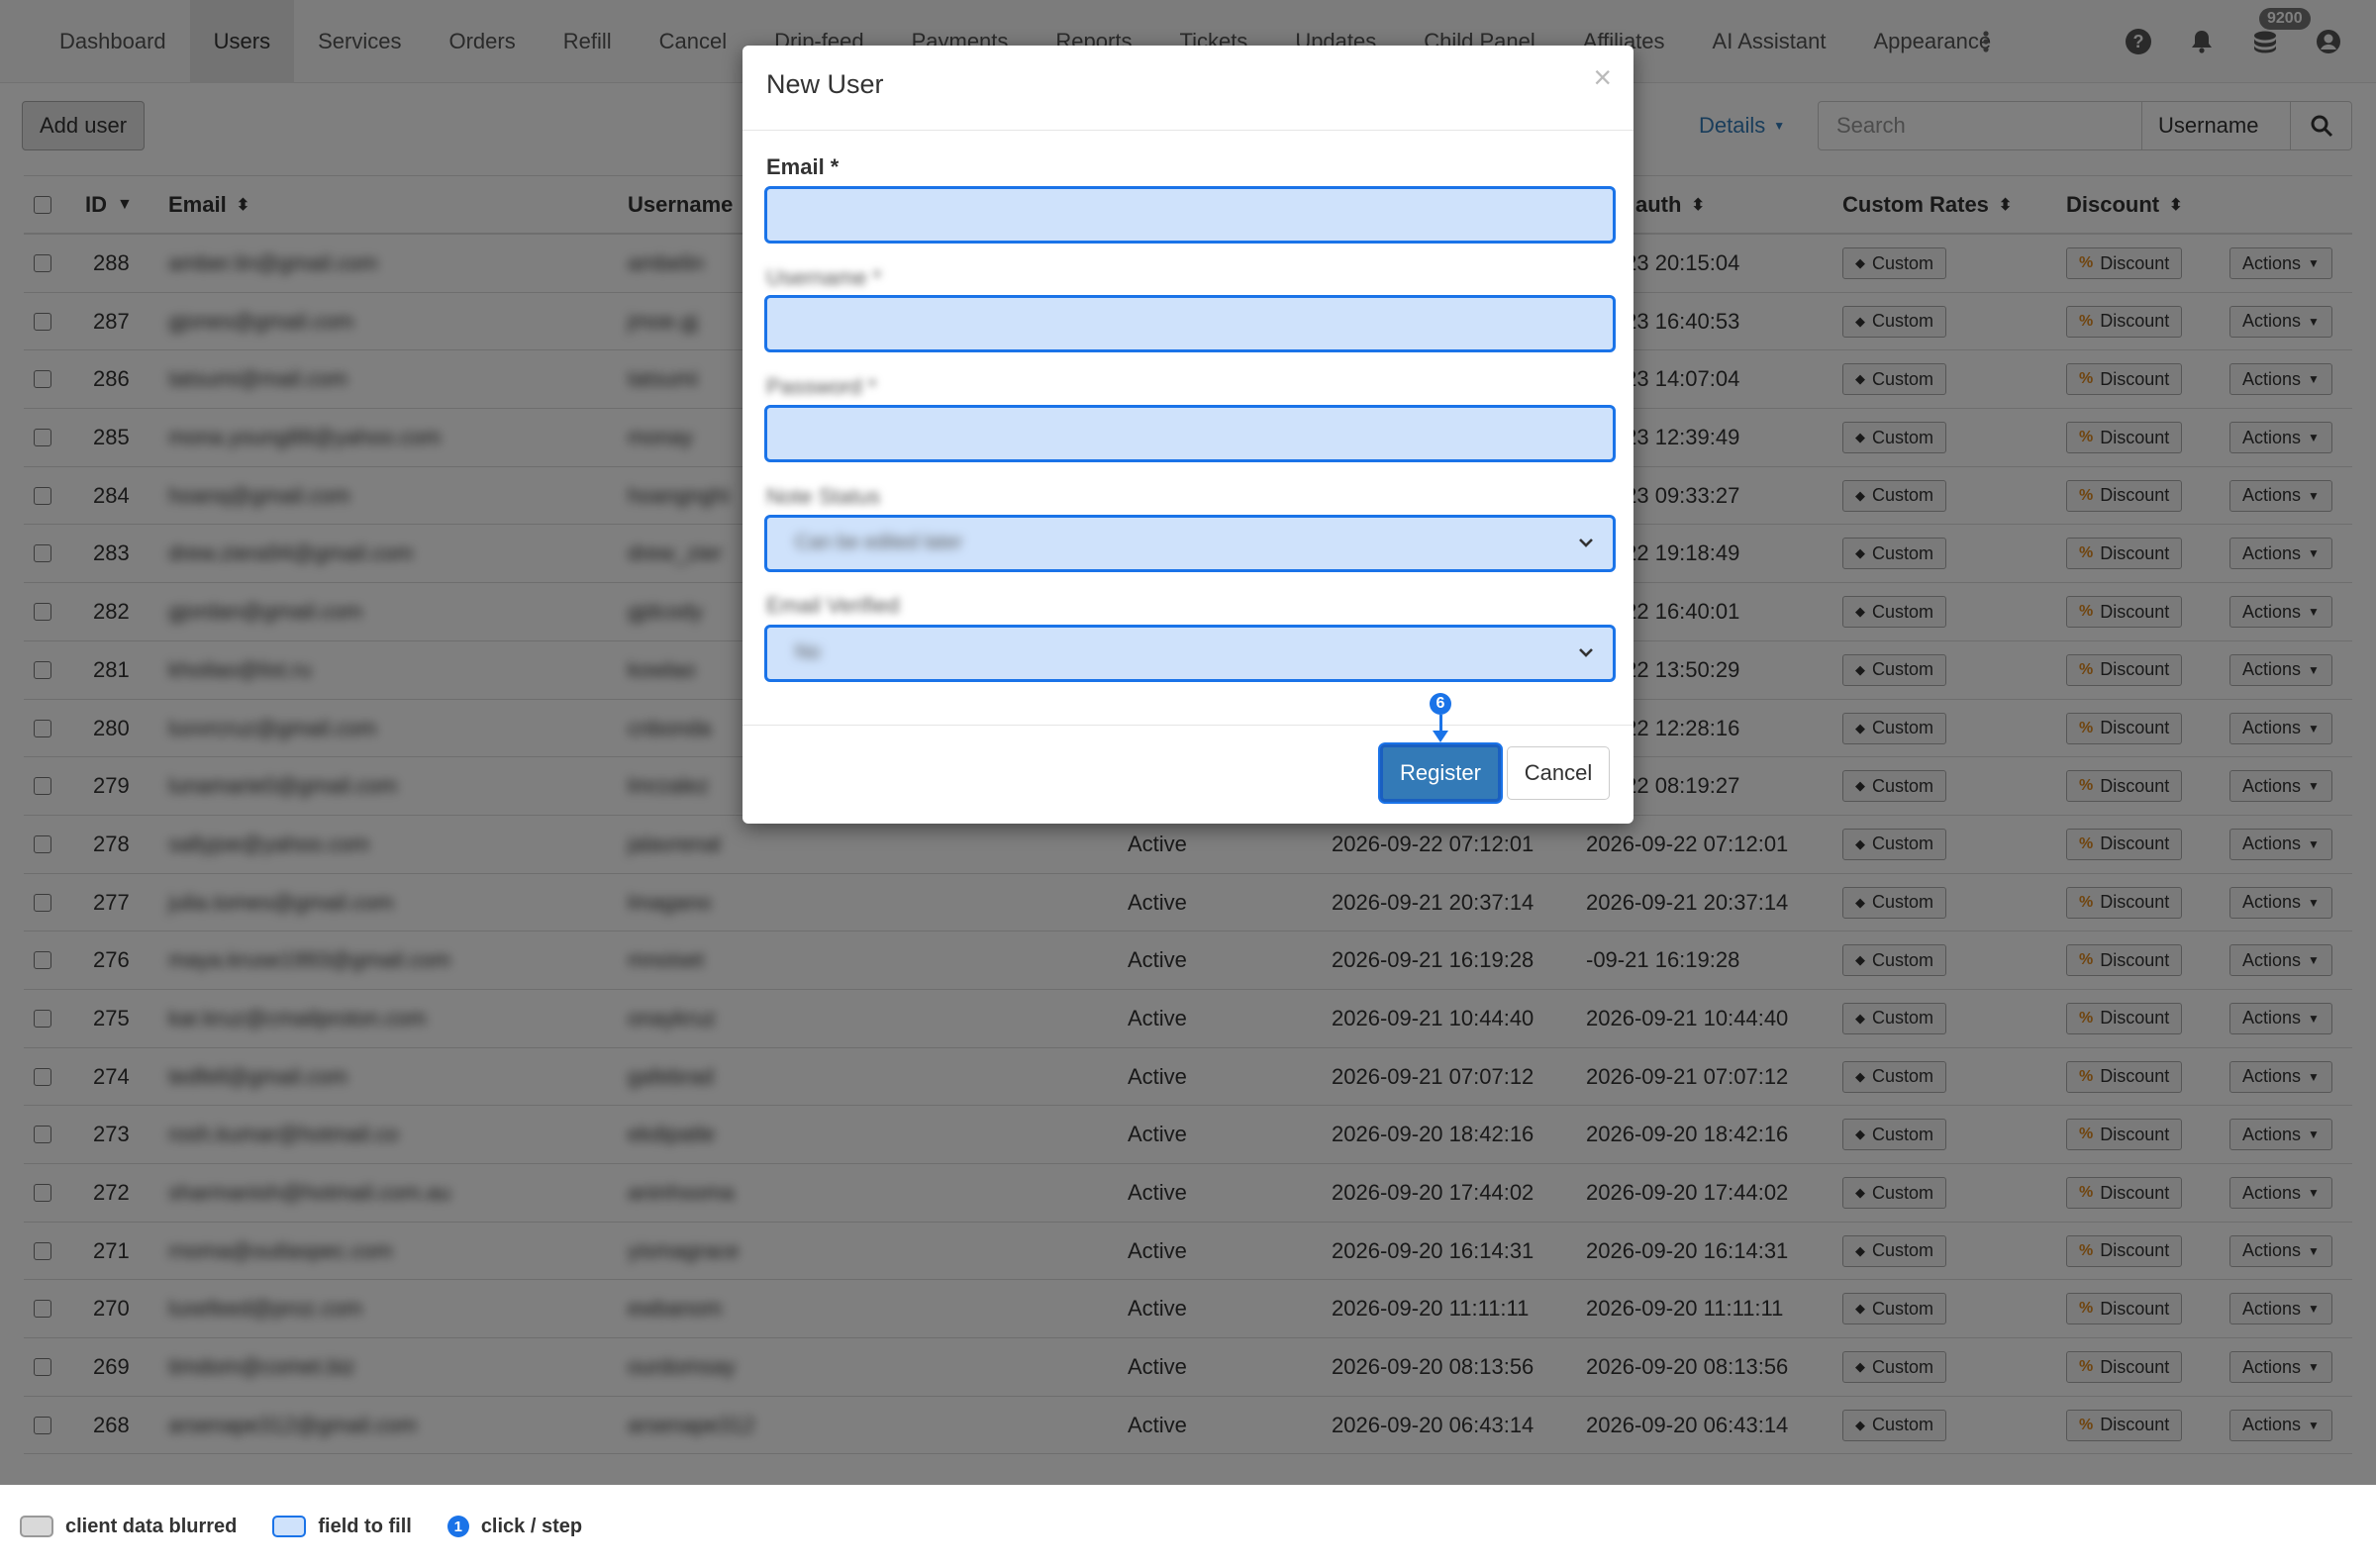 The height and width of the screenshot is (1568, 2376). I want to click on legend-swatch-blue, so click(289, 1526).